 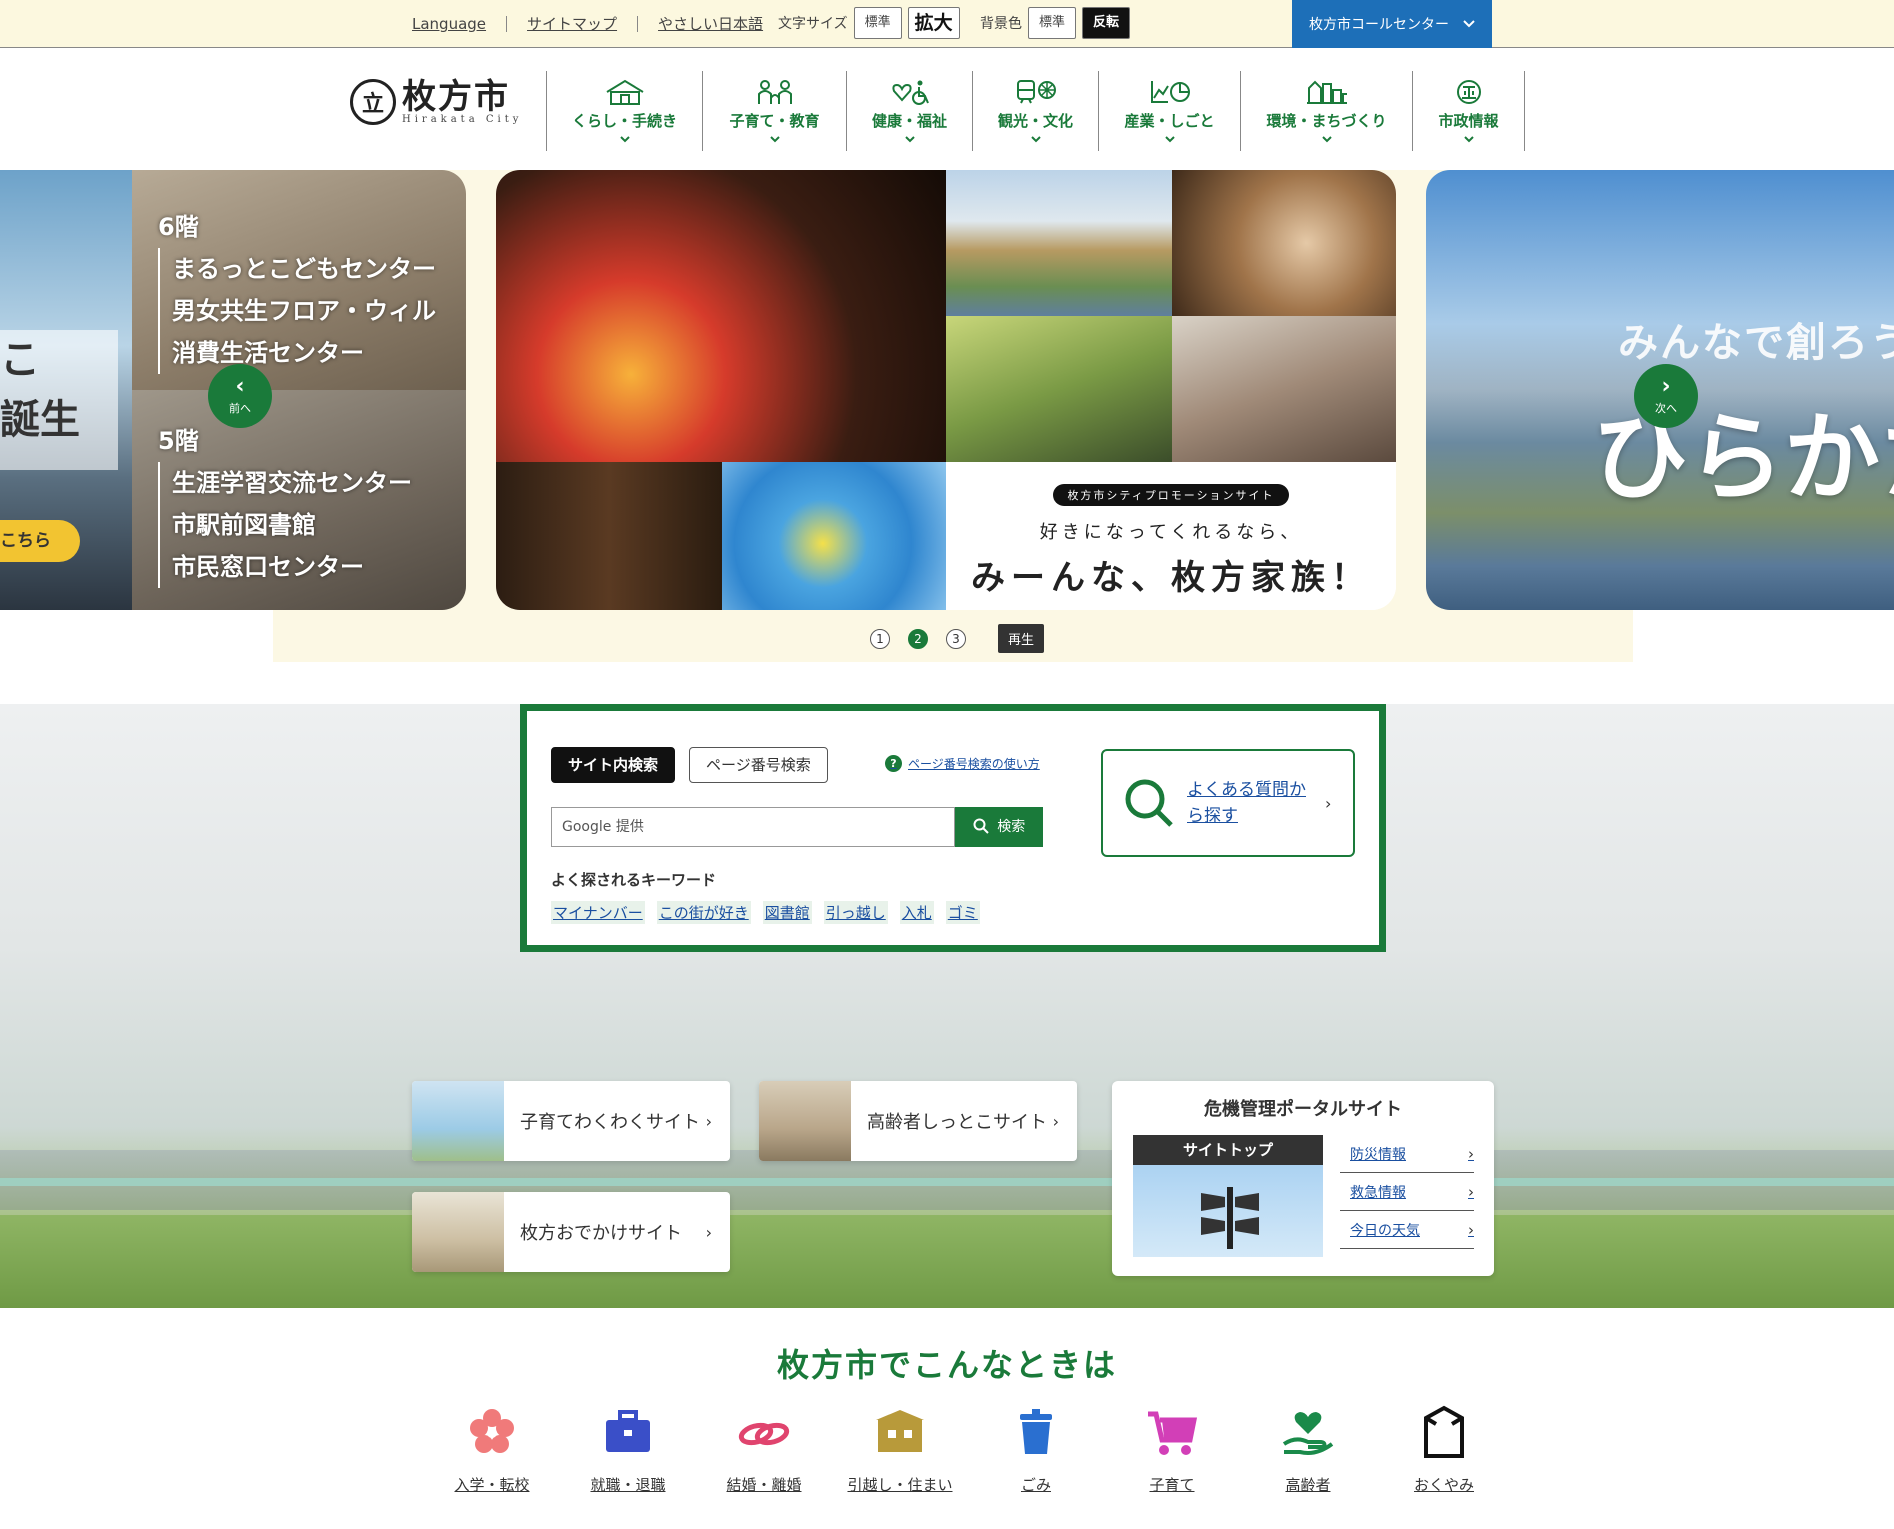 What do you see at coordinates (610, 1122) in the screenshot?
I see `card-label: 子育てわくわくサイト` at bounding box center [610, 1122].